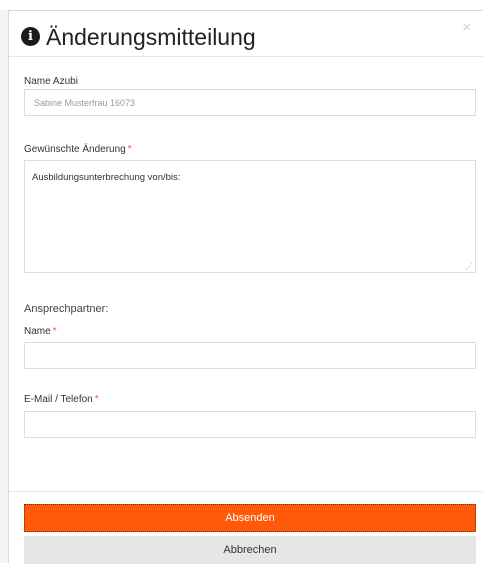 This screenshot has height=564, width=483. What do you see at coordinates (250, 550) in the screenshot?
I see `cancel-button: Abbrechen` at bounding box center [250, 550].